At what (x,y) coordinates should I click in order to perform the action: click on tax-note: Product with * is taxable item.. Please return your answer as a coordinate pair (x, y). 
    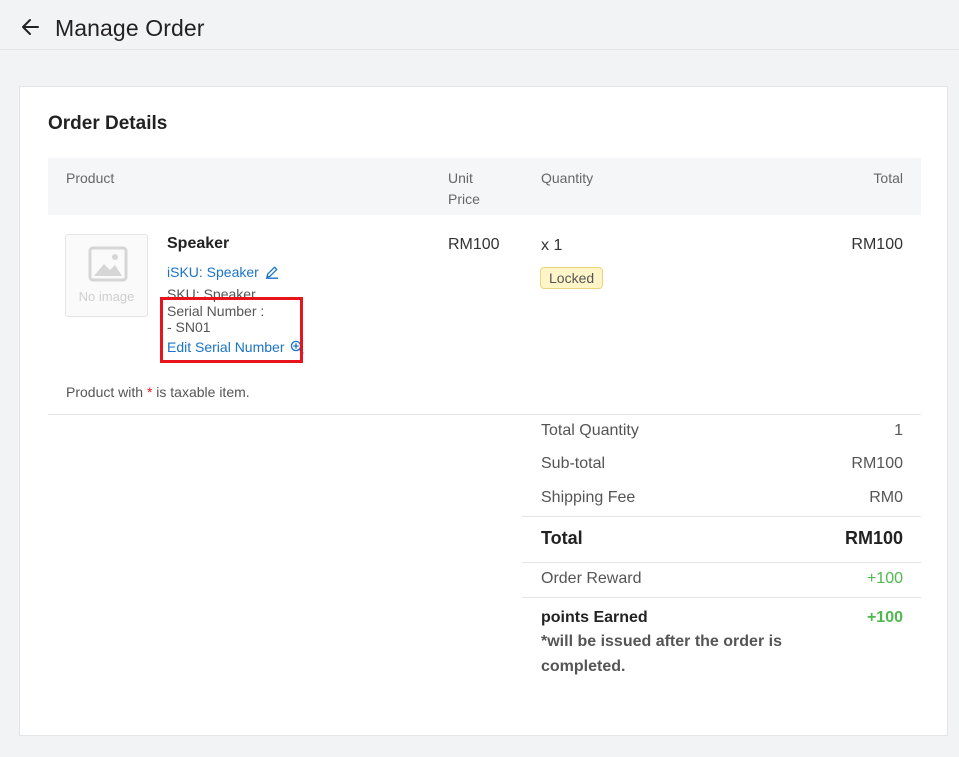
    Looking at the image, I should click on (158, 392).